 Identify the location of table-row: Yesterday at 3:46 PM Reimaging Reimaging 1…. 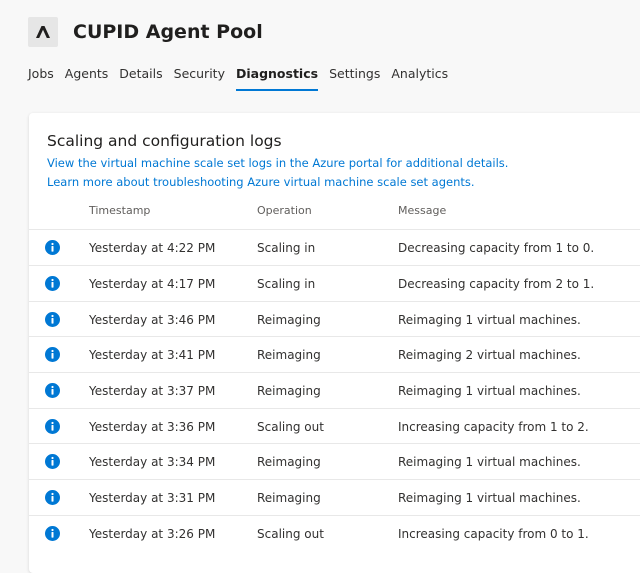
(334, 319).